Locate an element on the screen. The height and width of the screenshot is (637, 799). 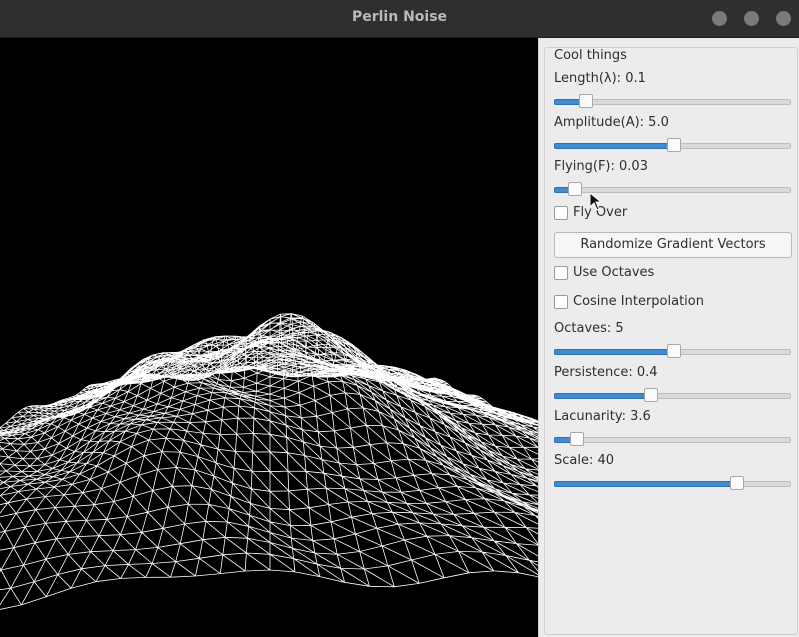
cosine-interpolation-label: Cosine Interpolation is located at coordinates (638, 301).